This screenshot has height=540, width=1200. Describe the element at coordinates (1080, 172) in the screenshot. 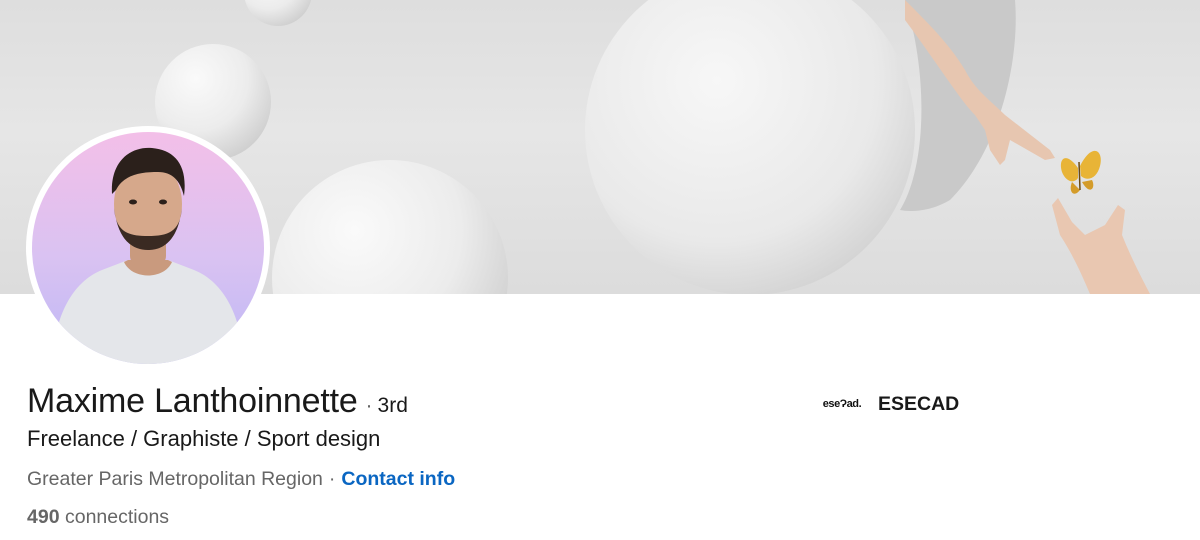

I see `butterfly-icon` at that location.